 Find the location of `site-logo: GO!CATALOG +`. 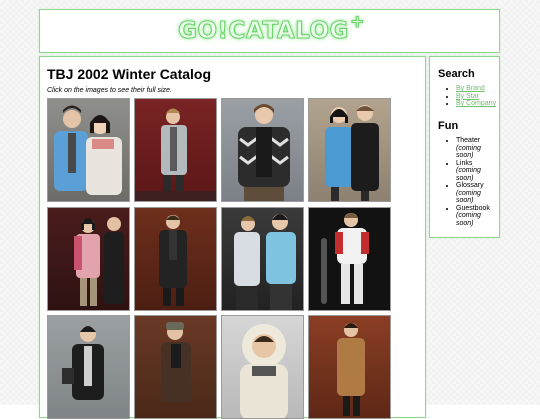

site-logo: GO!CATALOG + is located at coordinates (271, 28).